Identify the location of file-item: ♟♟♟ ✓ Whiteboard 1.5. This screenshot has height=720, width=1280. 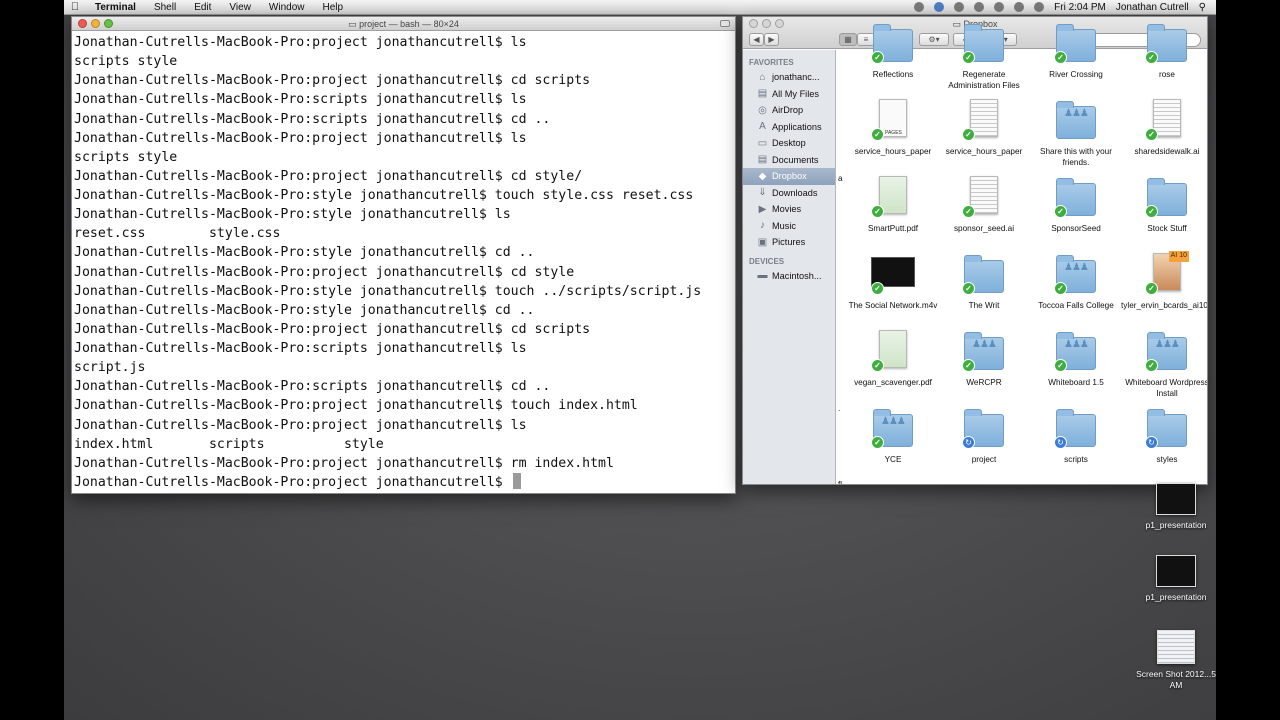
(1076, 358).